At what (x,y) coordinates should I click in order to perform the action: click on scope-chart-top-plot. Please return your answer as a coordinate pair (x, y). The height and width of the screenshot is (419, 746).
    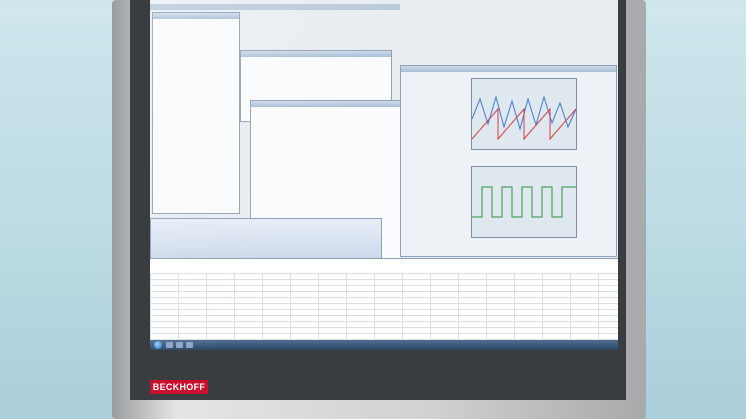
    Looking at the image, I should click on (524, 118).